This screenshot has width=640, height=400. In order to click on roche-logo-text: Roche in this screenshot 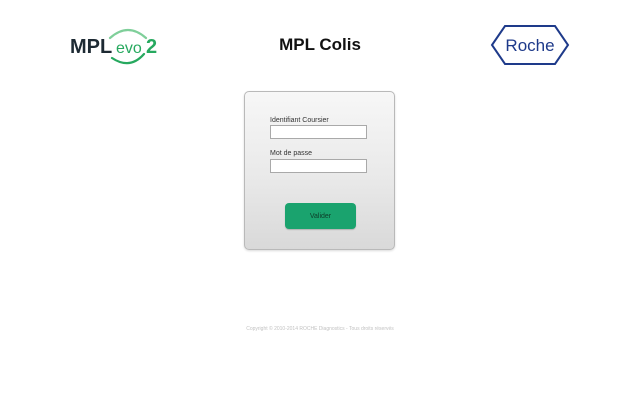, I will do `click(529, 45)`.